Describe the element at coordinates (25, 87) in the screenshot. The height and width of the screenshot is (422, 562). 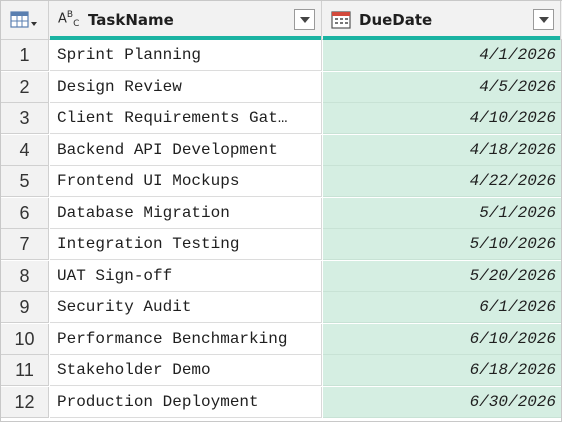
I see `row-number: 2` at that location.